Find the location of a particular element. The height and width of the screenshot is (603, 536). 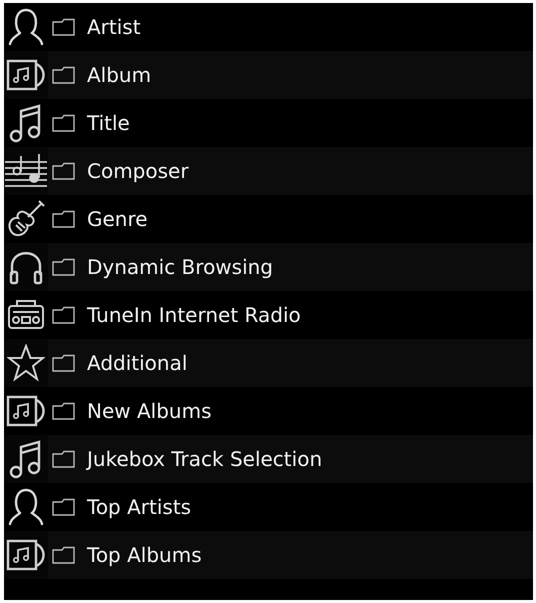

violin-icon is located at coordinates (26, 219).